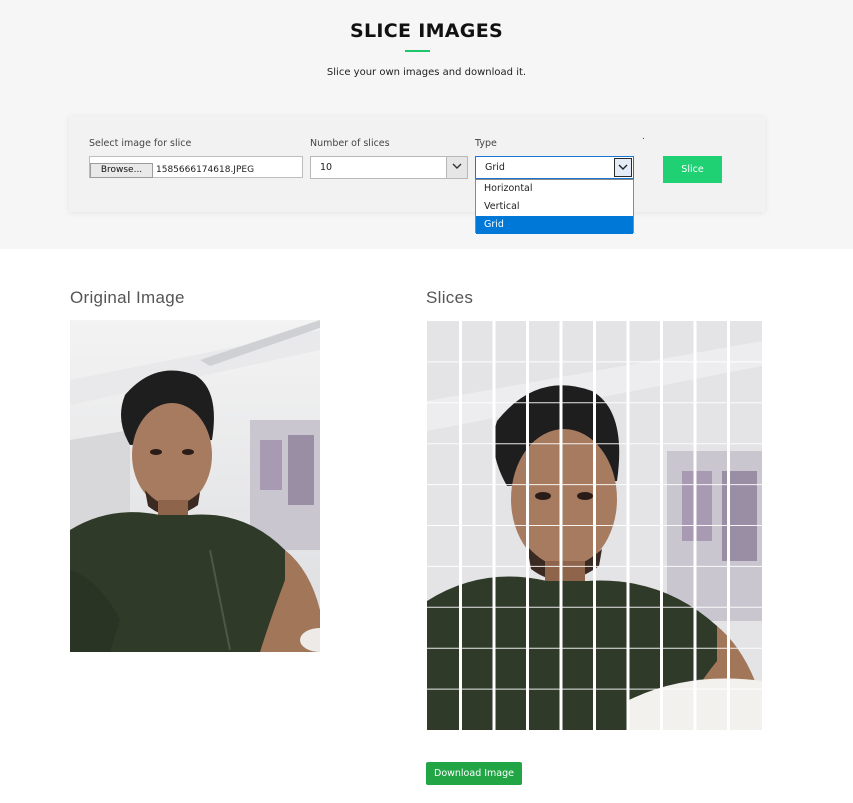  Describe the element at coordinates (450, 297) in the screenshot. I see `slices-title: Slices` at that location.